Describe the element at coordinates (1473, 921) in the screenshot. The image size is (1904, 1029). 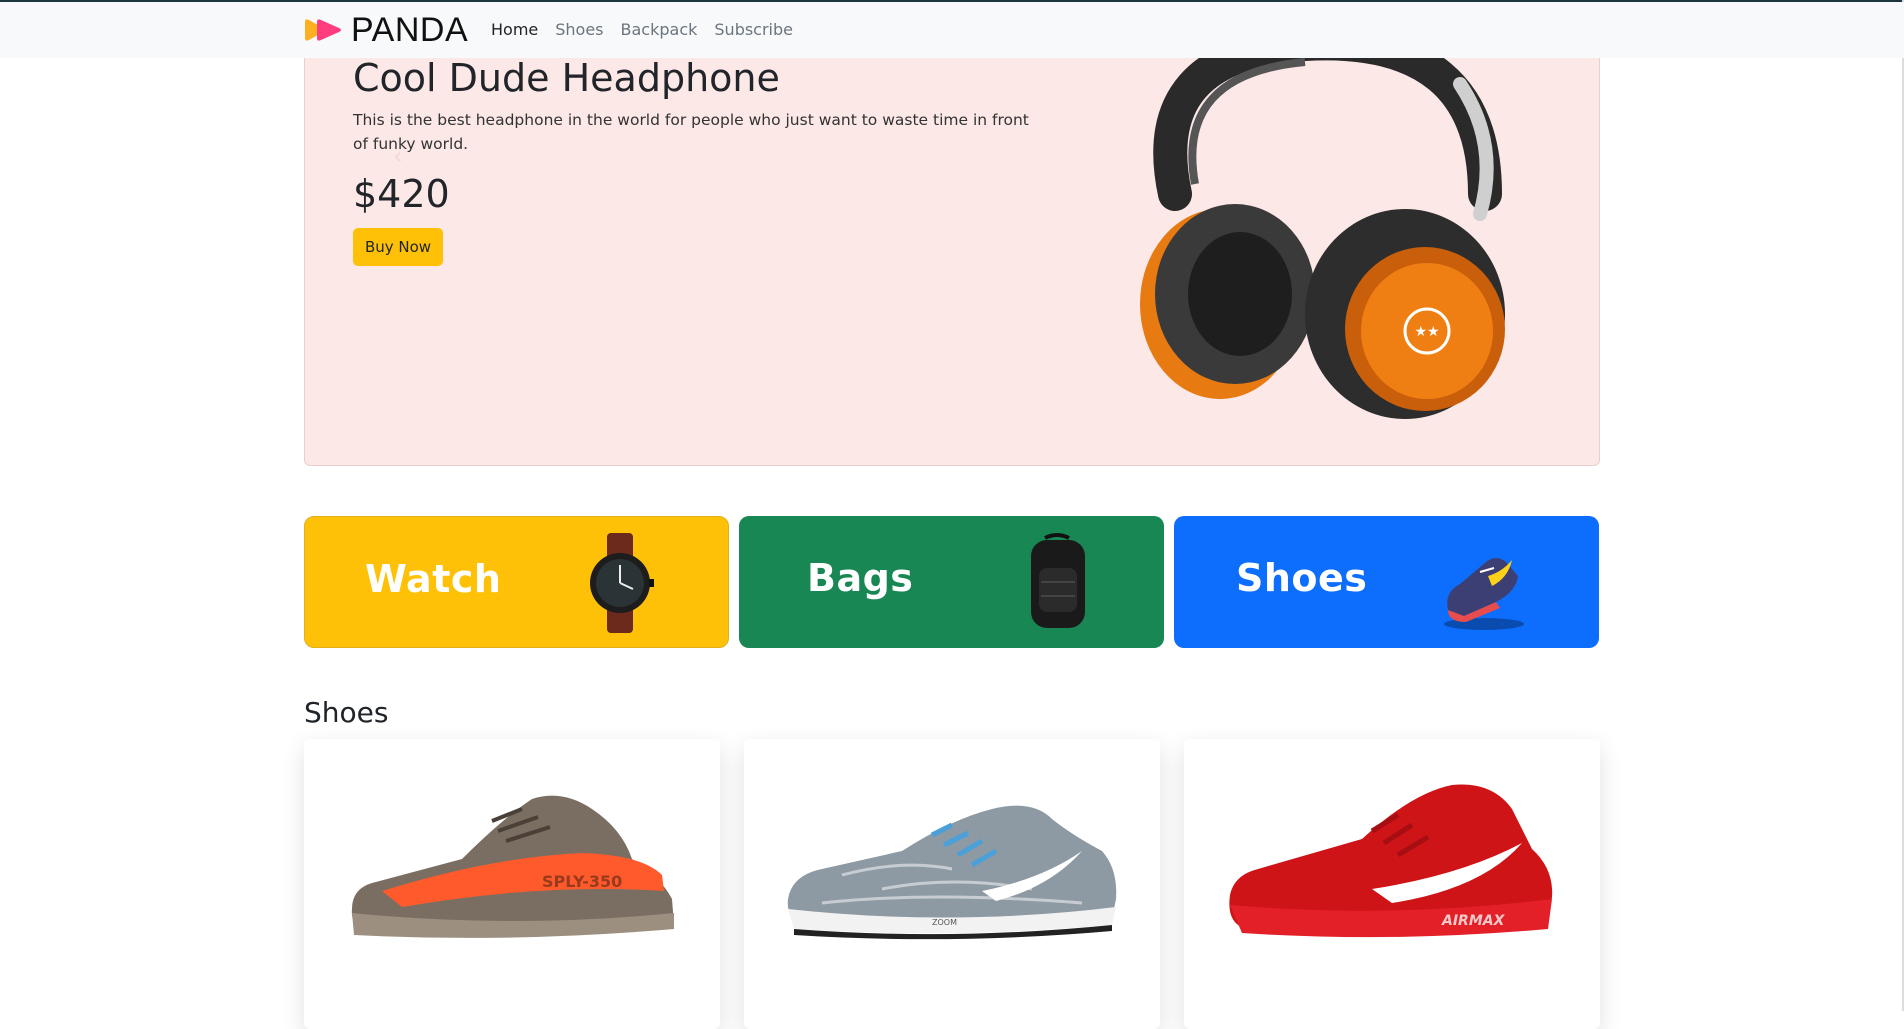
I see `product-print: AIRMAX` at that location.